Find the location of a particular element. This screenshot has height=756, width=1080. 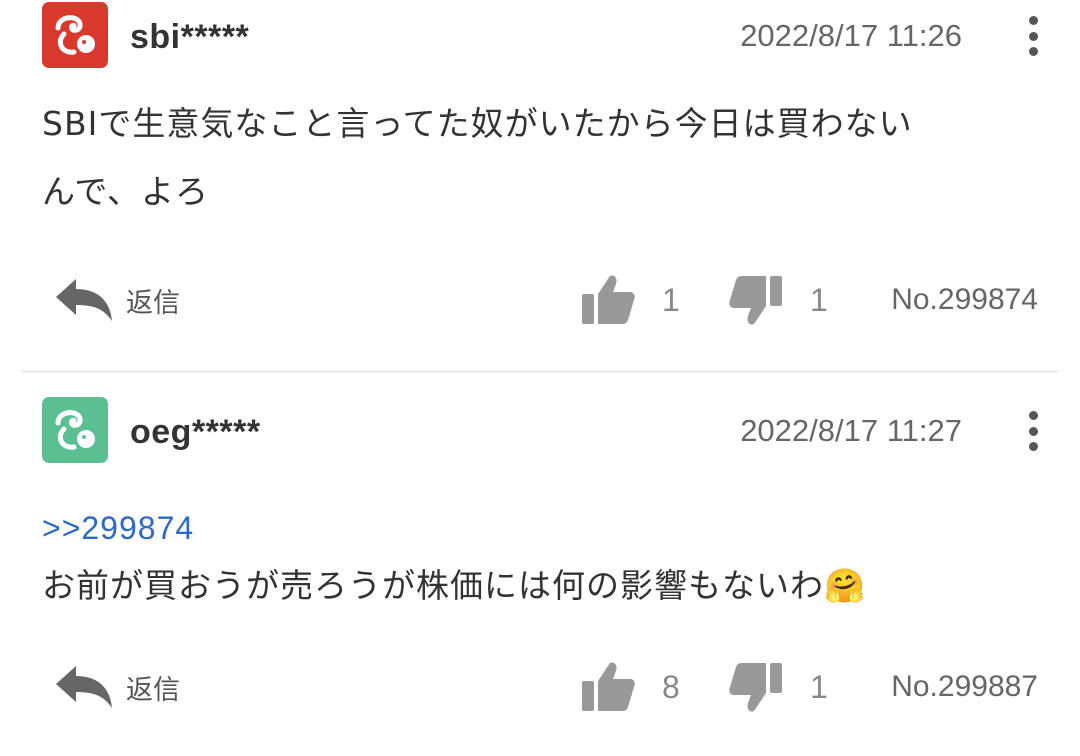

like-count: 8 is located at coordinates (671, 686).